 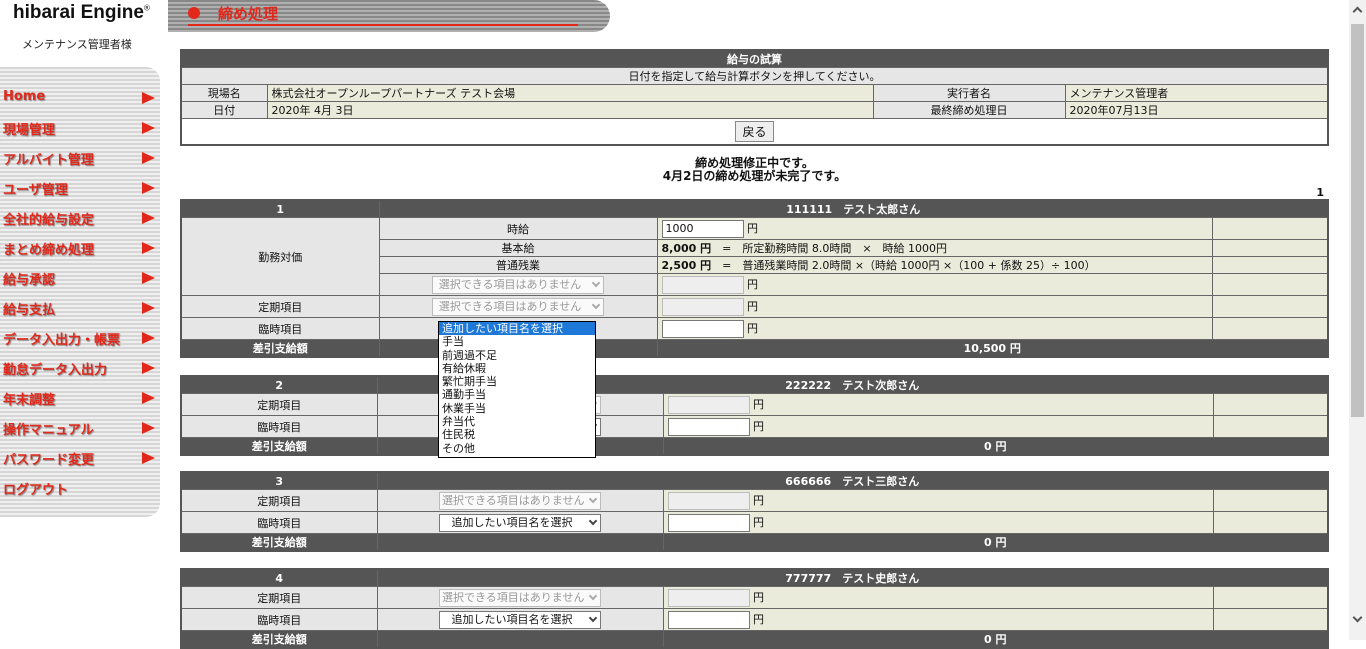 I want to click on menu-item-batch-closing: まとめ締め処理, so click(x=80, y=247).